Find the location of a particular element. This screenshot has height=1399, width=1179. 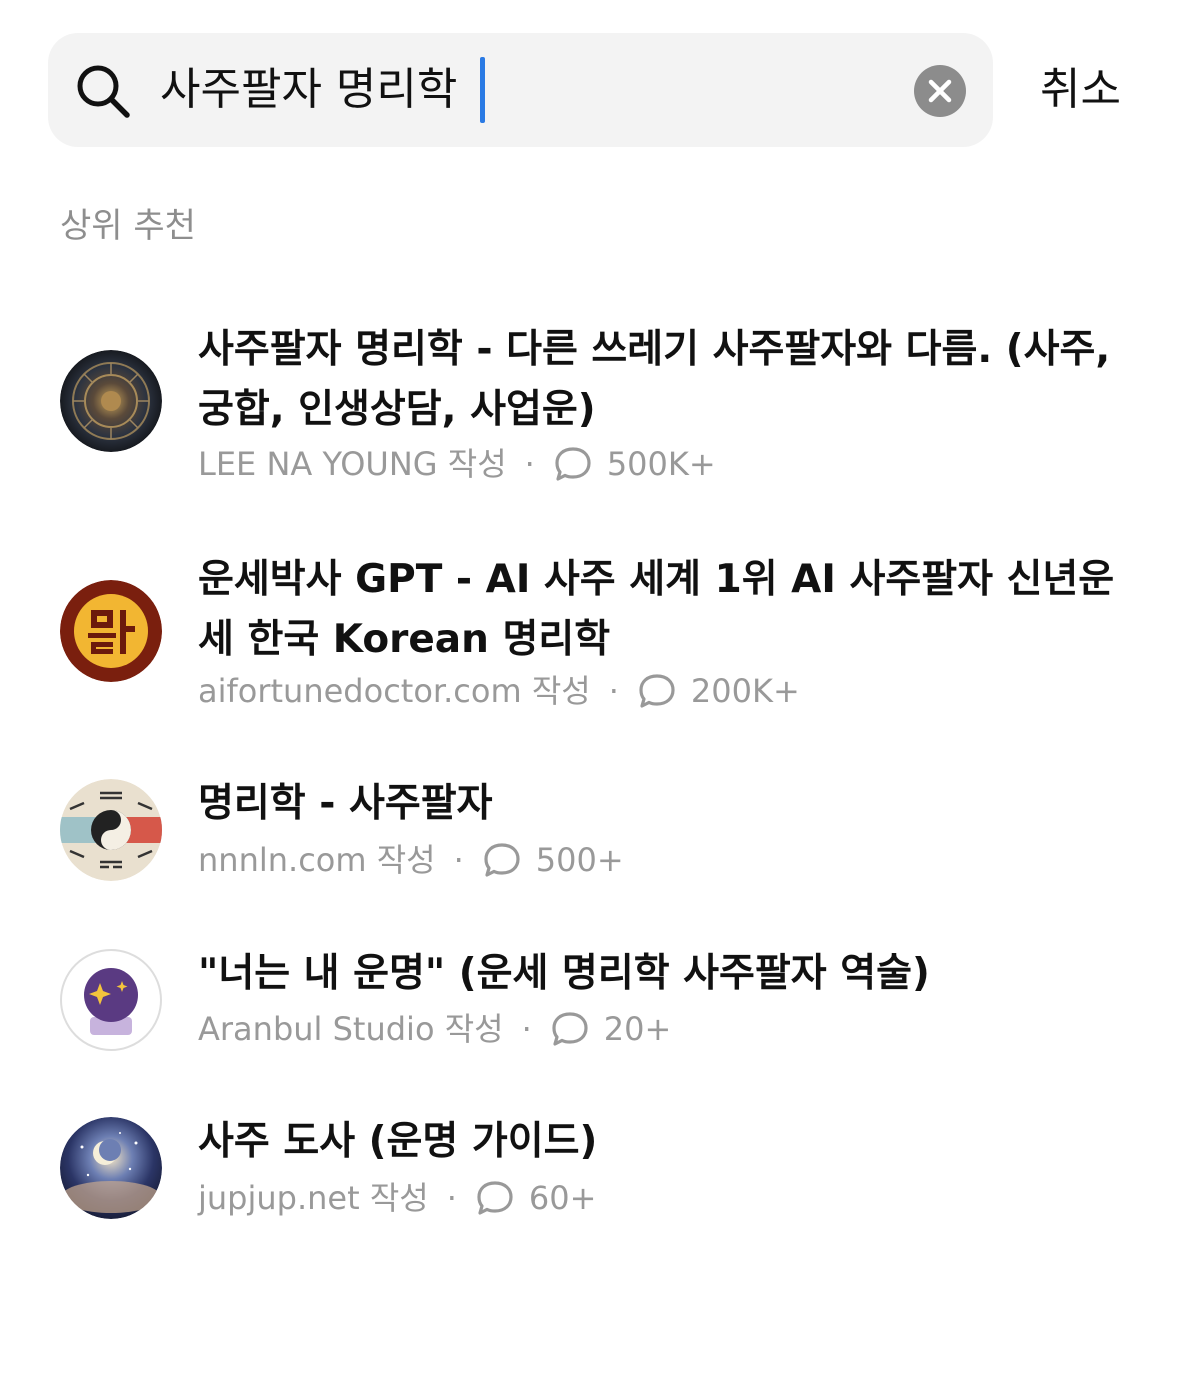

search-input: 사주팔자 명리학 is located at coordinates (308, 90).